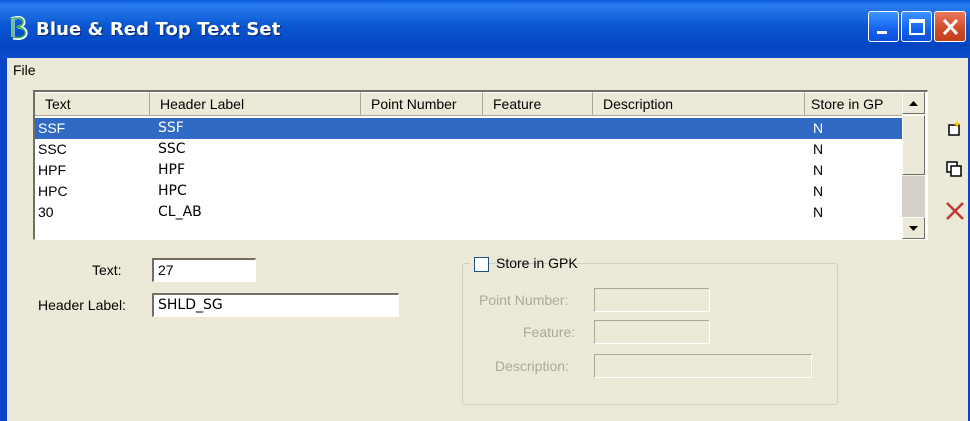  Describe the element at coordinates (699, 104) in the screenshot. I see `column-header-description: Description` at that location.